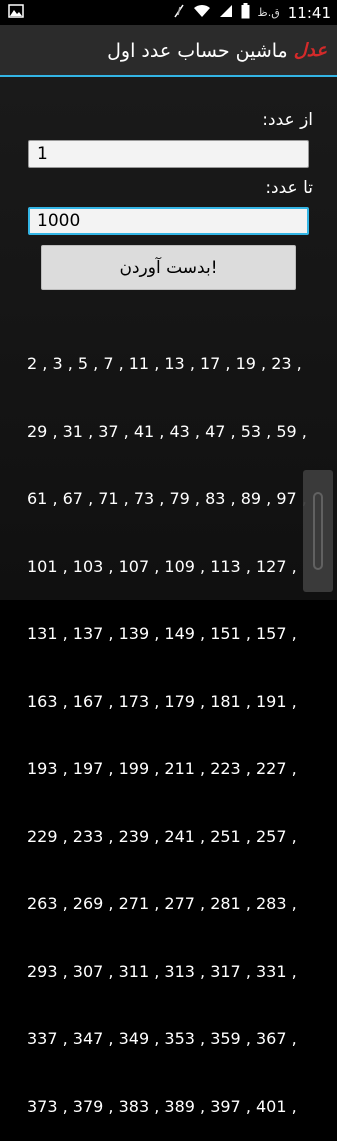 The height and width of the screenshot is (1141, 337). I want to click on calculate-button: بدست آوردن!, so click(168, 267).